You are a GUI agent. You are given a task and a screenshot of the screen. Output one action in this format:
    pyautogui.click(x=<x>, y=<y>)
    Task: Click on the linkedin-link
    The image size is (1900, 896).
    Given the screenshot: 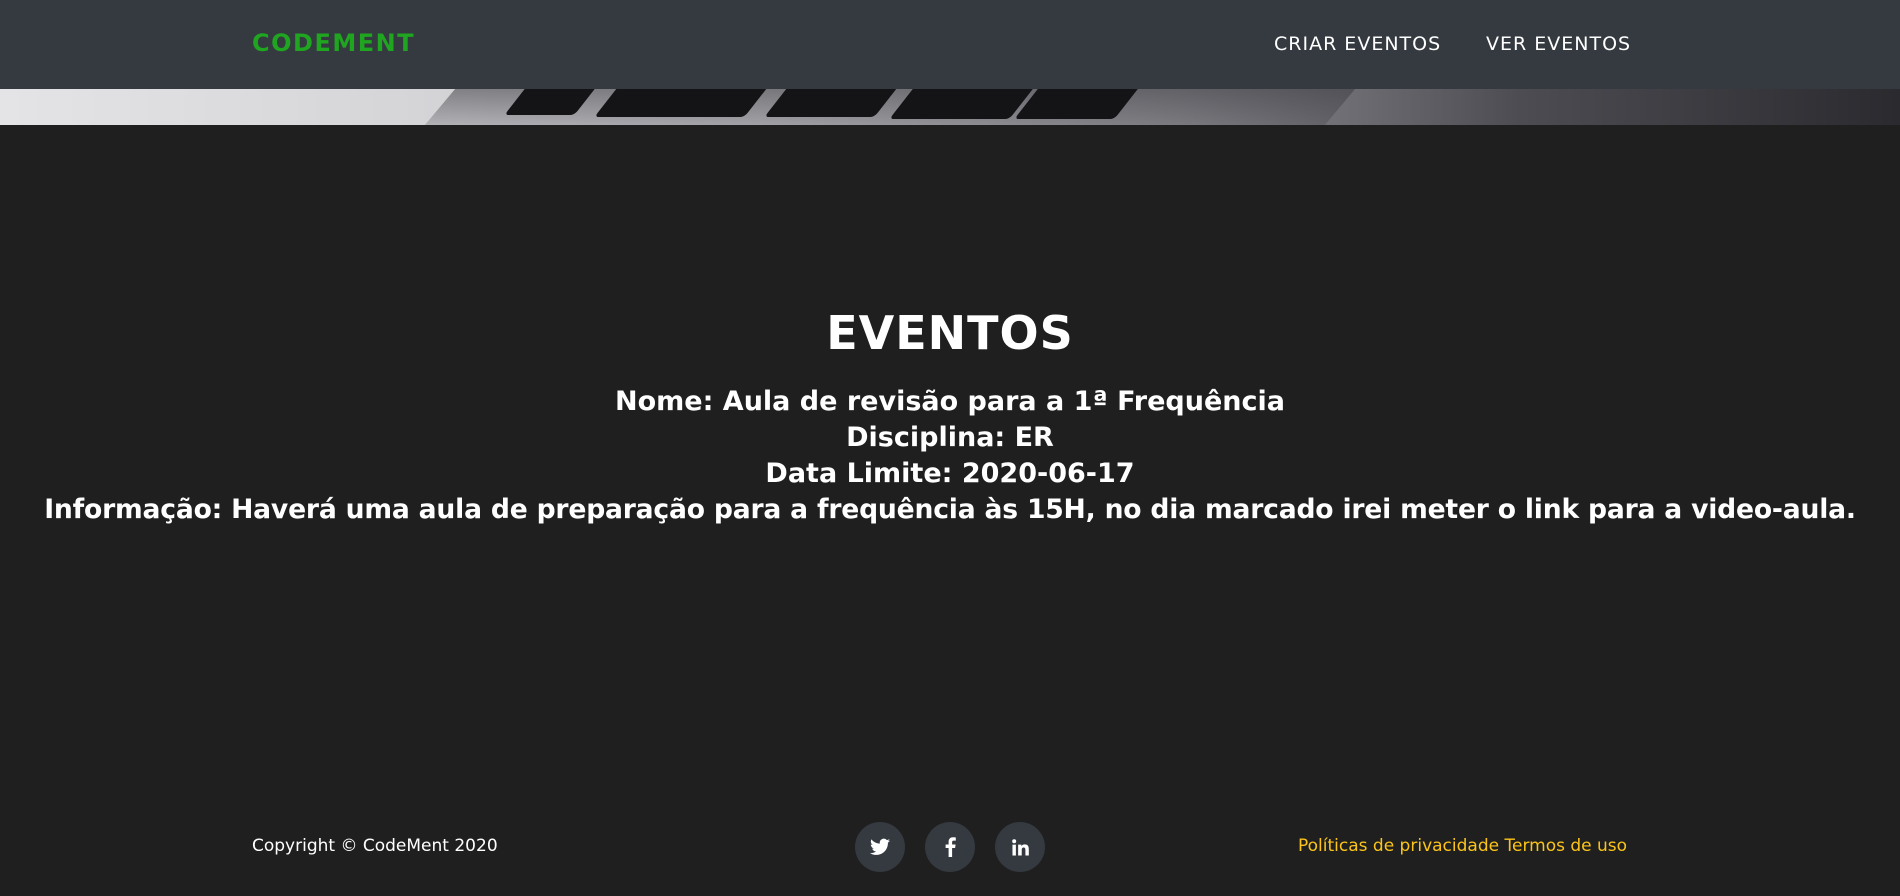 What is the action you would take?
    pyautogui.click(x=1020, y=847)
    